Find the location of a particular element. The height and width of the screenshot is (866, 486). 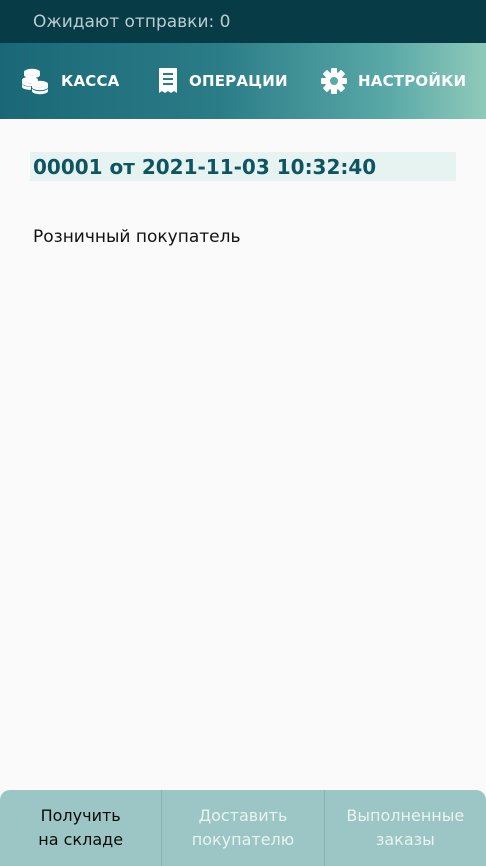

customer-name: Розничный покупатель is located at coordinates (137, 237).